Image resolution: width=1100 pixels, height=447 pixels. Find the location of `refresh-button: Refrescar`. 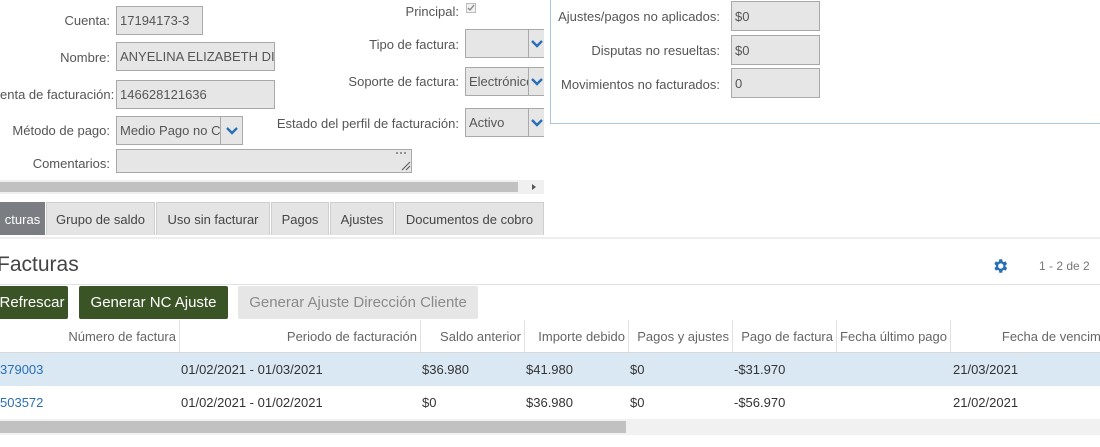

refresh-button: Refrescar is located at coordinates (34, 302).